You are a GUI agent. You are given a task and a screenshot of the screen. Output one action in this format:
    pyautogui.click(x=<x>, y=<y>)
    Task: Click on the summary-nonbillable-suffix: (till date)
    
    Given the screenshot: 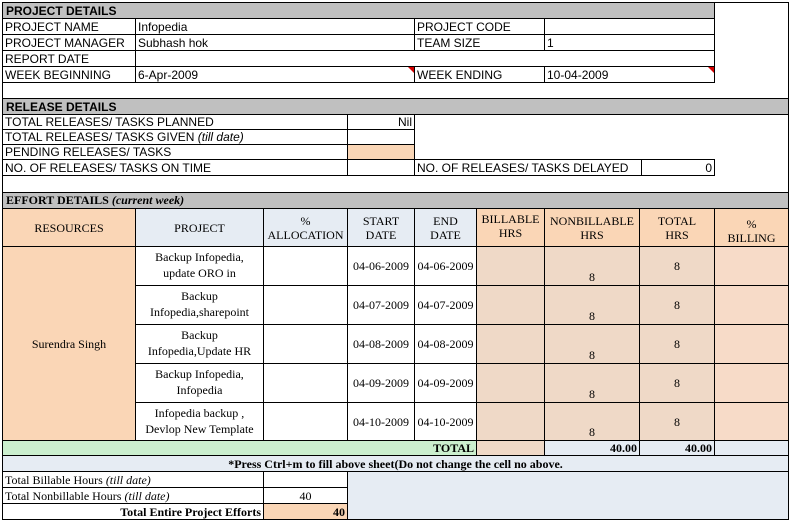 What is the action you would take?
    pyautogui.click(x=147, y=495)
    